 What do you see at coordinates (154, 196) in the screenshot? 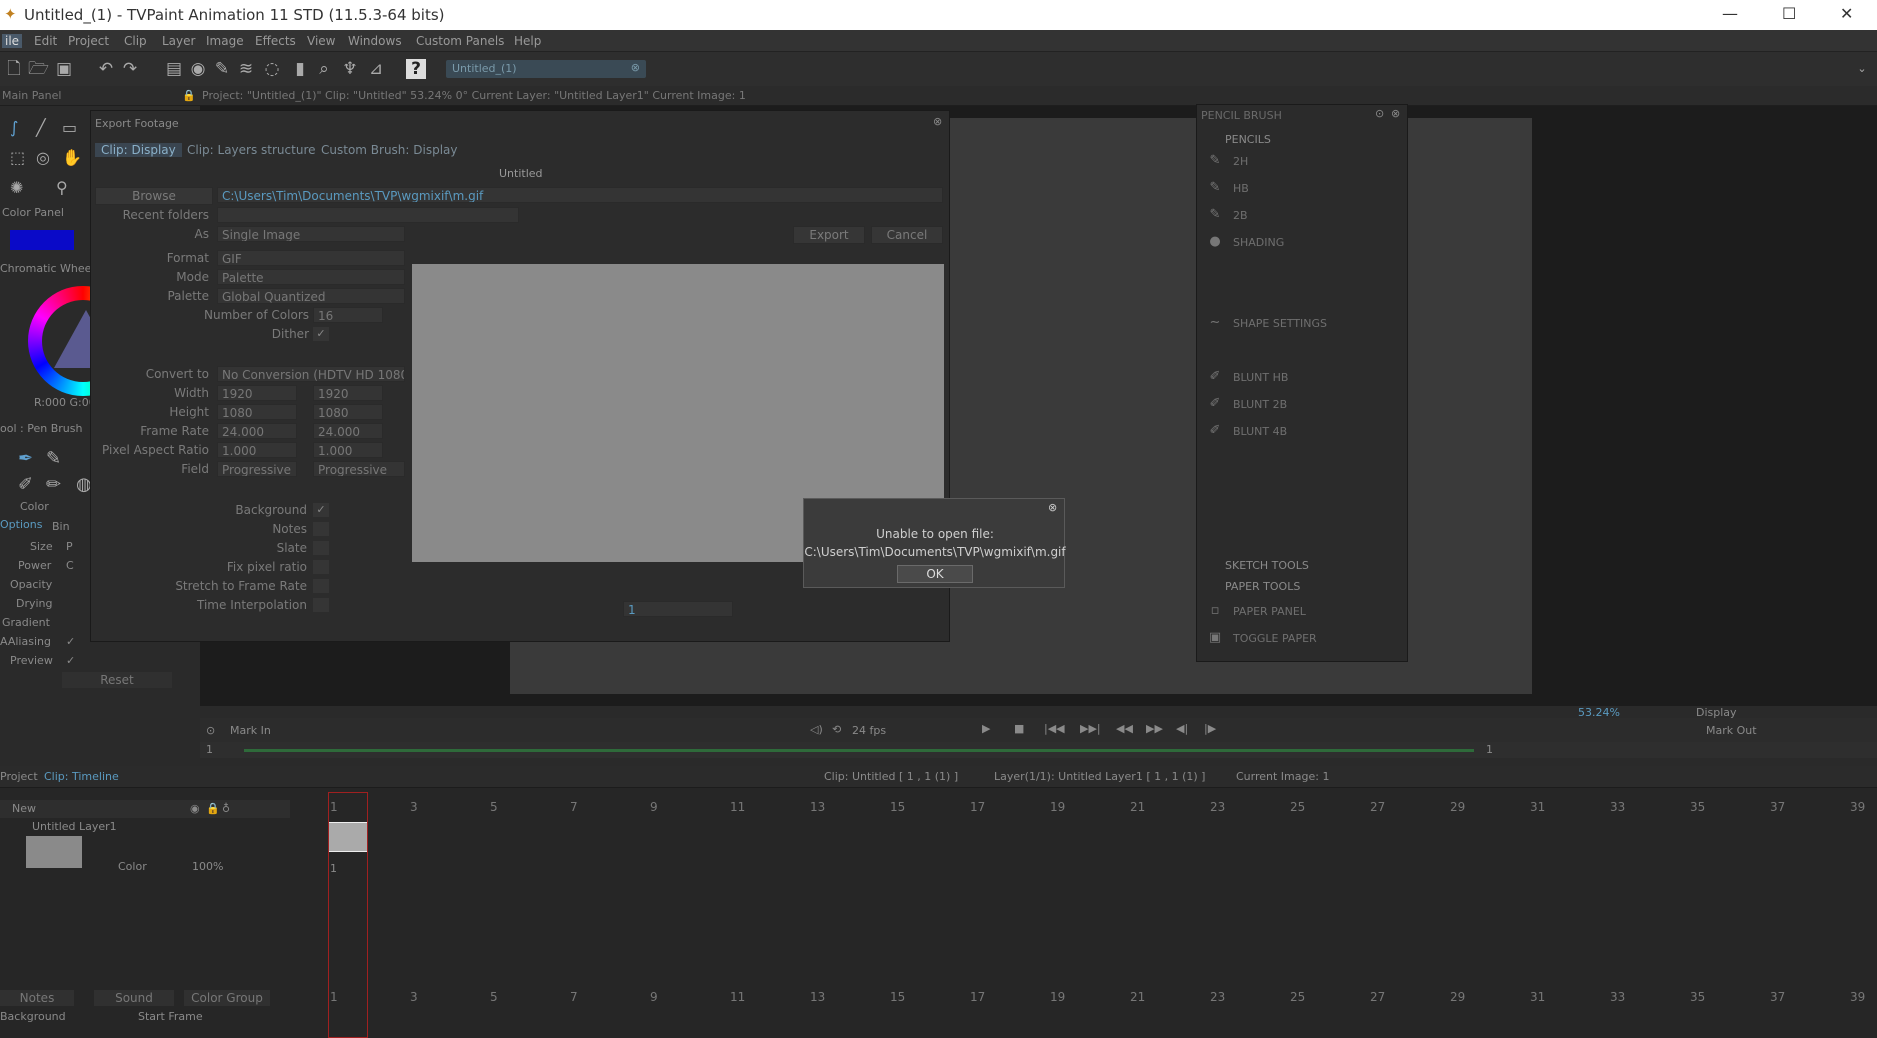
I see `browse-button: Browse` at bounding box center [154, 196].